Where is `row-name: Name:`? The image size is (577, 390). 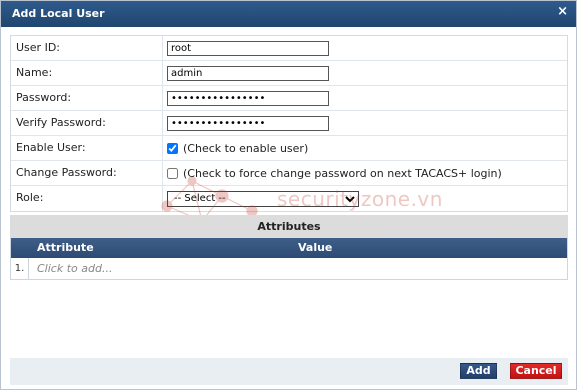
row-name: Name: is located at coordinates (289, 73).